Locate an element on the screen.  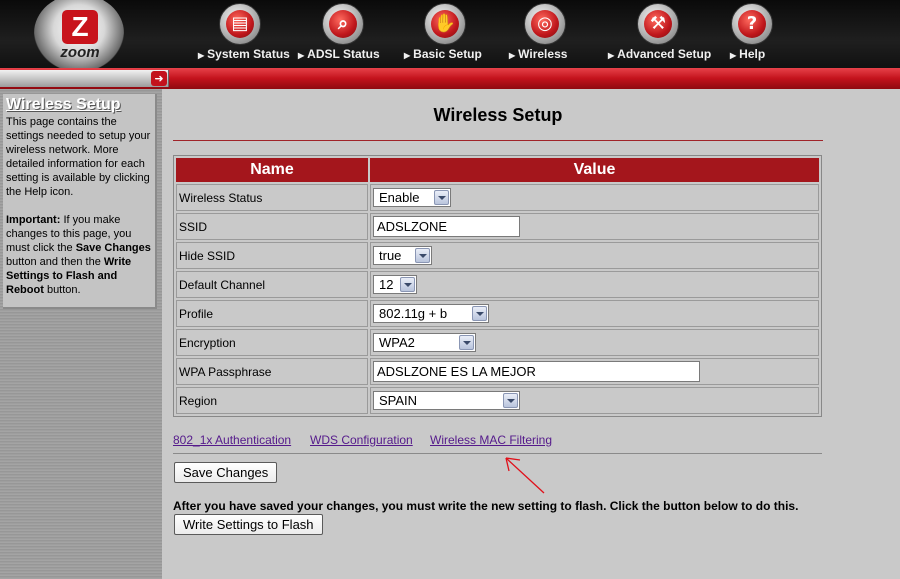
row-value-cell: Enable is located at coordinates (594, 197).